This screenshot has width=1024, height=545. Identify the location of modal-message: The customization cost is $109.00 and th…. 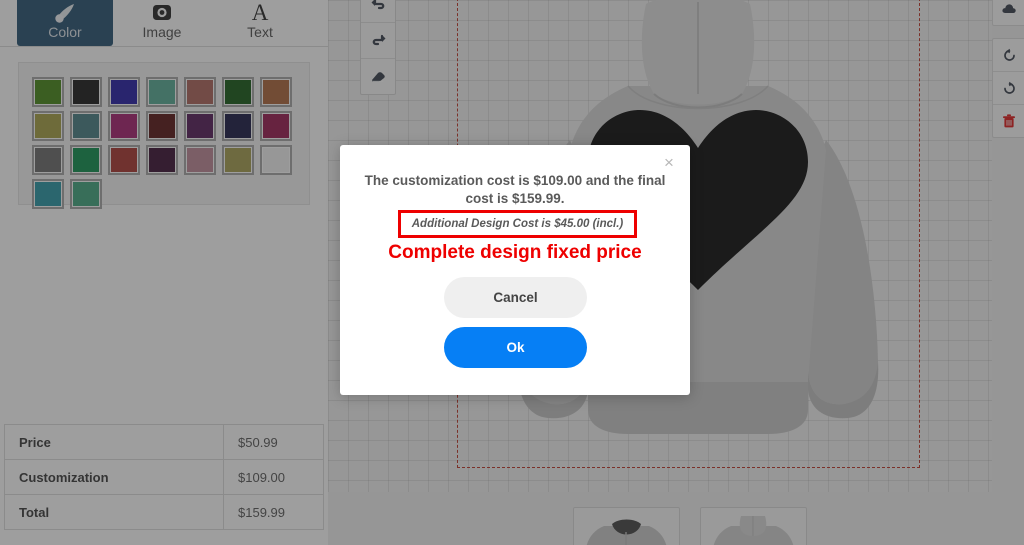
(515, 189).